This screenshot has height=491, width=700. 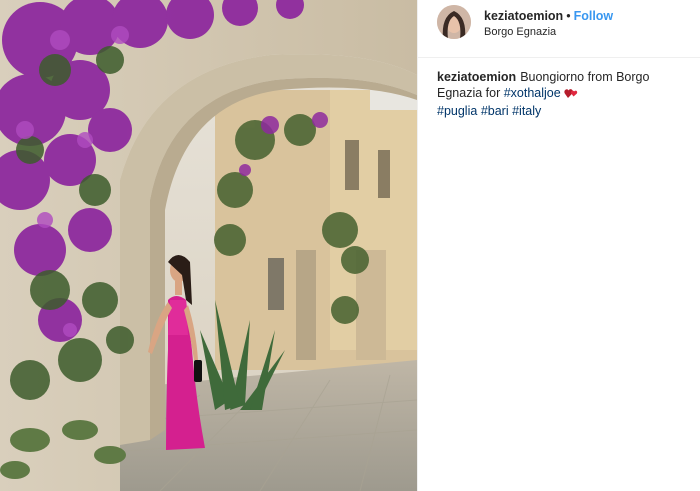 I want to click on avatar, so click(x=454, y=22).